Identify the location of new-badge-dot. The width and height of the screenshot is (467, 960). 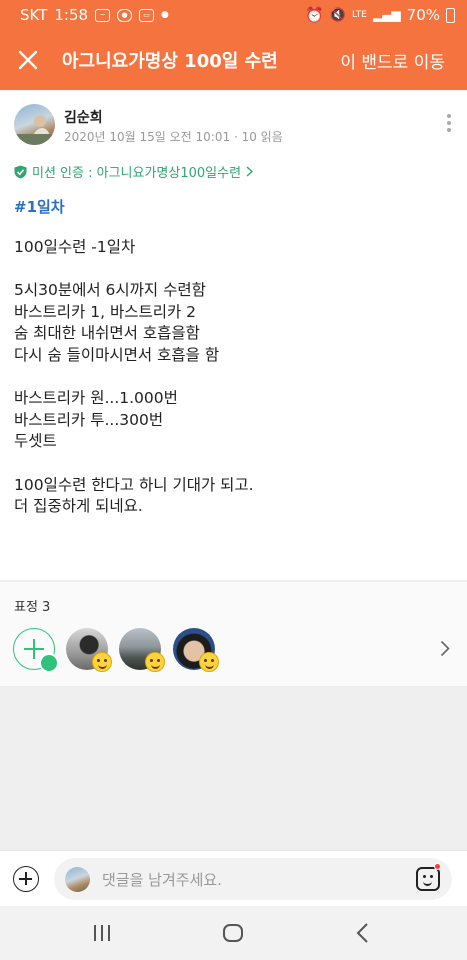
(437, 866).